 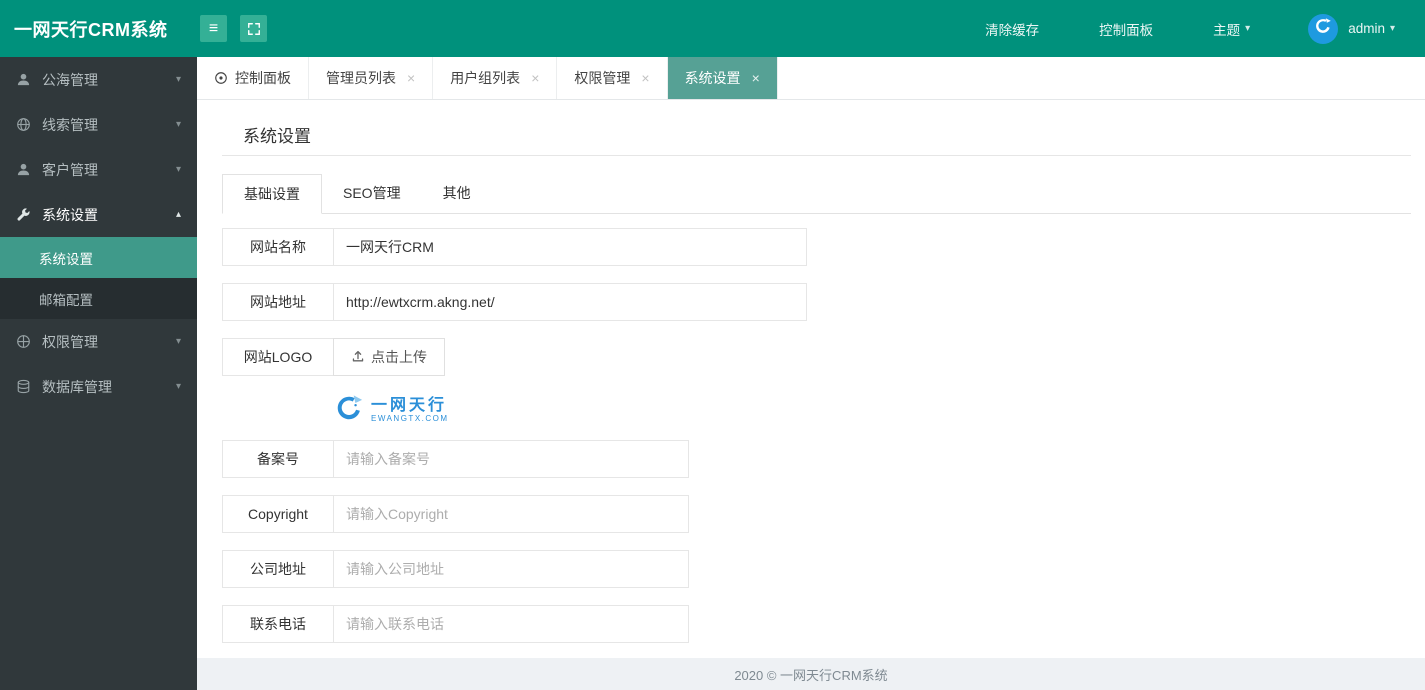 What do you see at coordinates (272, 194) in the screenshot?
I see `subtab-basic-settings: 基础设置` at bounding box center [272, 194].